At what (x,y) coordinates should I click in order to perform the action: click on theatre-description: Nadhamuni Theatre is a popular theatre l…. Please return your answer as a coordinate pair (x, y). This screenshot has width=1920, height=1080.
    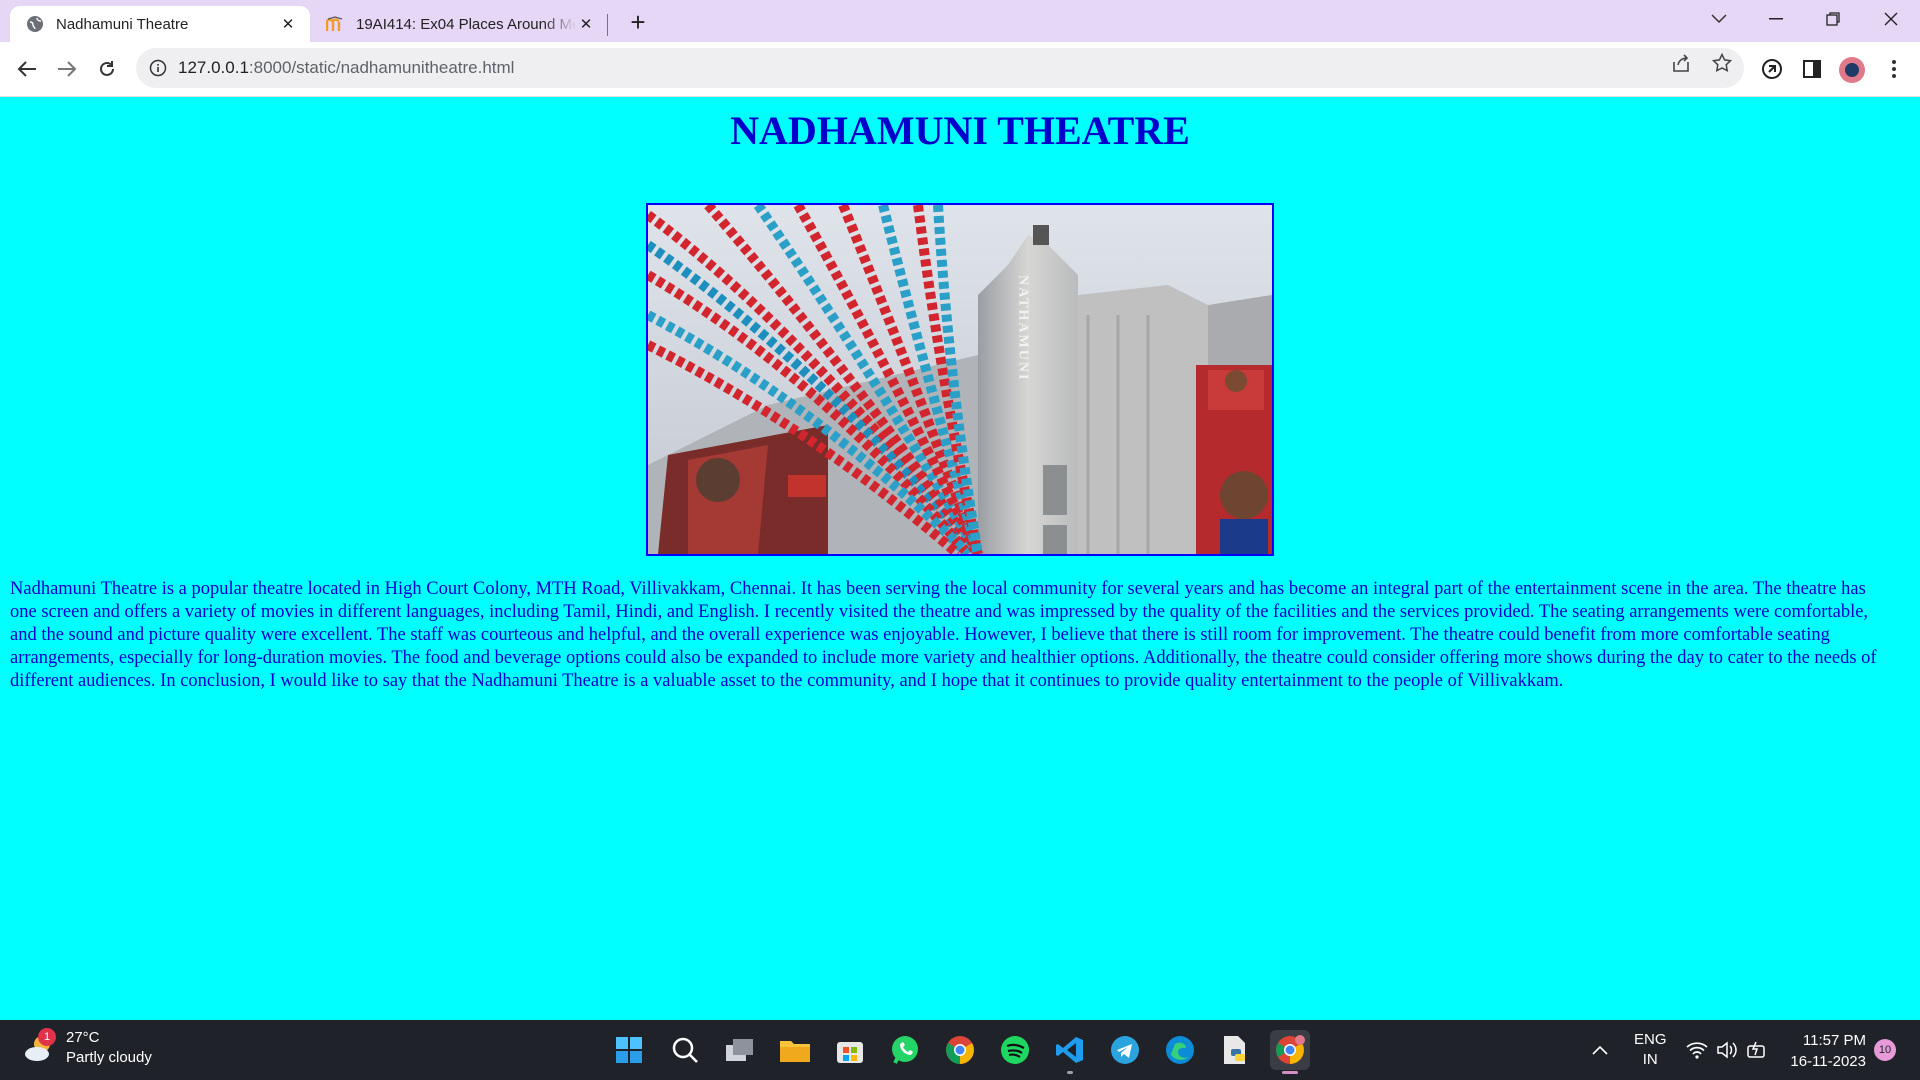
    Looking at the image, I should click on (943, 635).